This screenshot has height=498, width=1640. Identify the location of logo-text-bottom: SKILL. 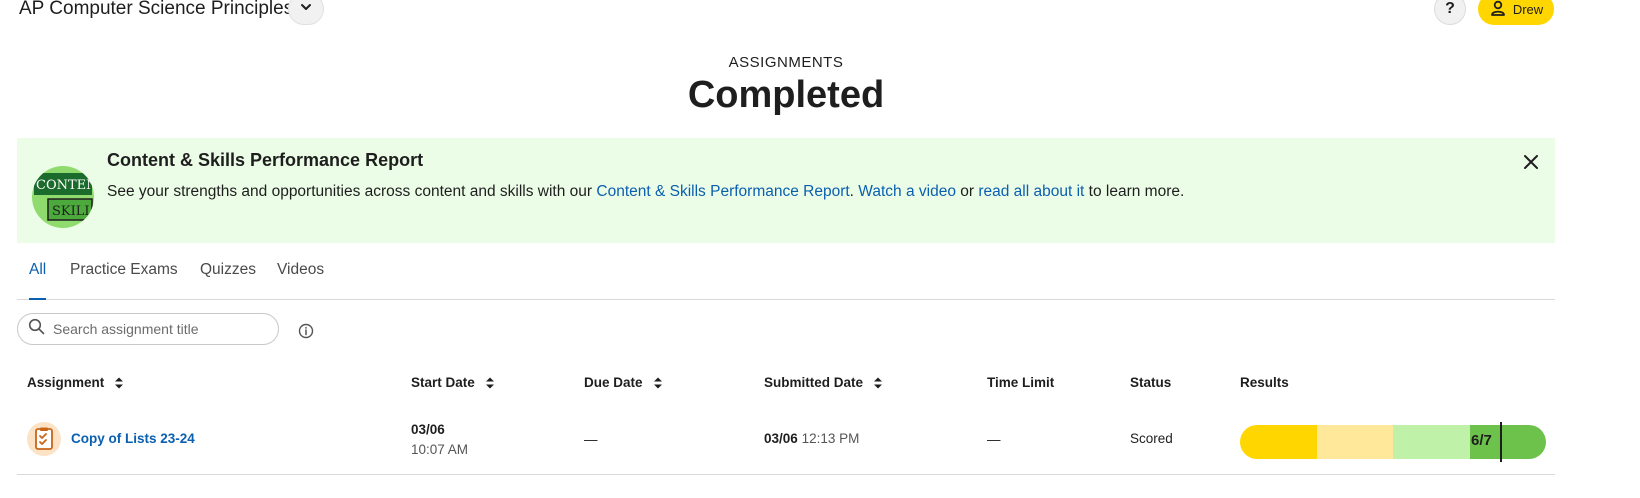
(72, 211).